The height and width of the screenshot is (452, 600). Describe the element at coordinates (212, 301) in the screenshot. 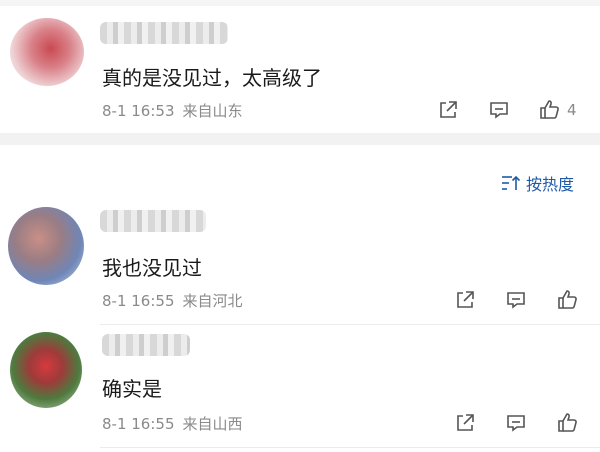

I see `comment-location: 来自河北` at that location.